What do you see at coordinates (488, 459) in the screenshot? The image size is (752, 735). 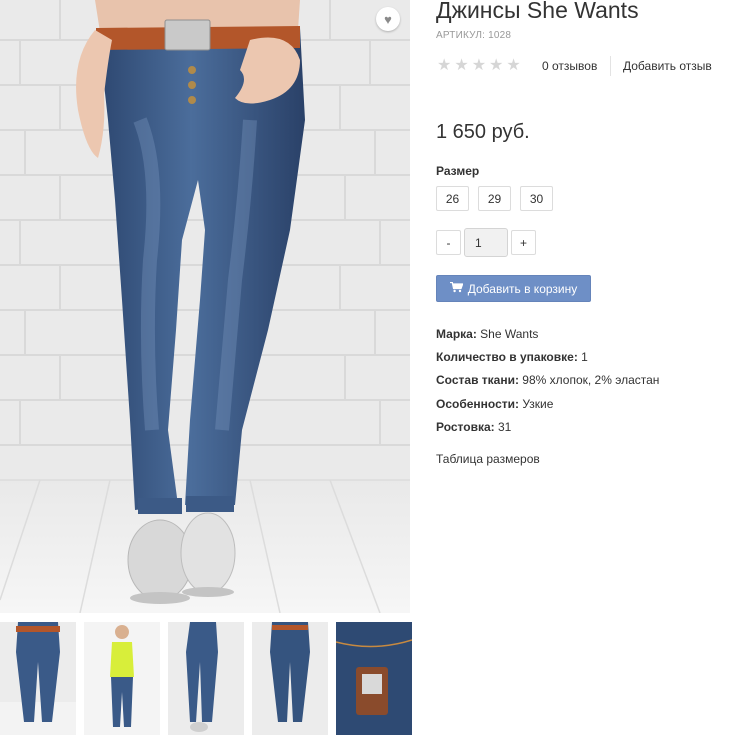 I see `size-table-link: Таблица размеров` at bounding box center [488, 459].